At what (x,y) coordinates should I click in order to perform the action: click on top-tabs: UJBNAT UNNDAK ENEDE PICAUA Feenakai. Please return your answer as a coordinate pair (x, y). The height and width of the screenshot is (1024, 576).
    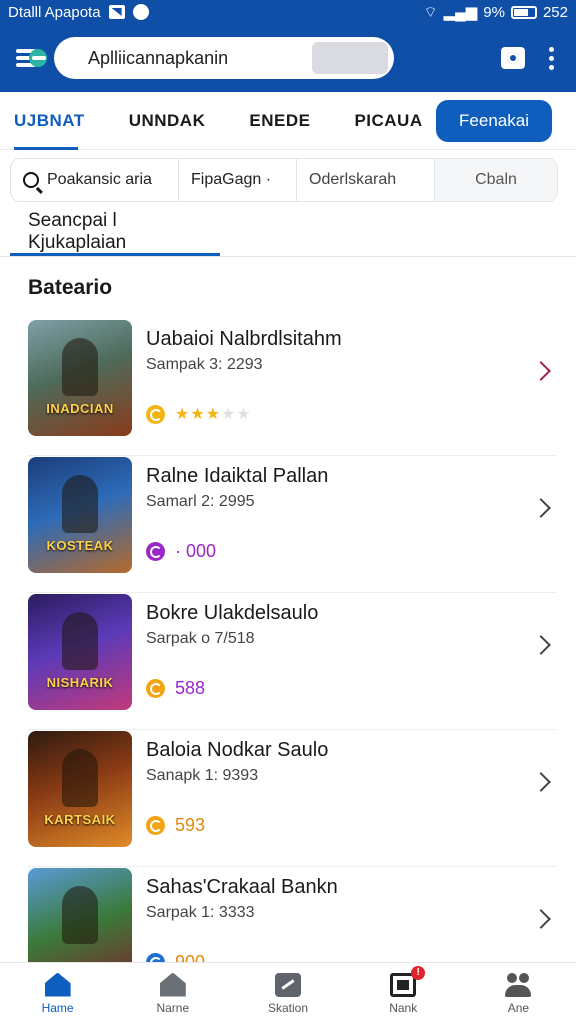
    Looking at the image, I should click on (288, 121).